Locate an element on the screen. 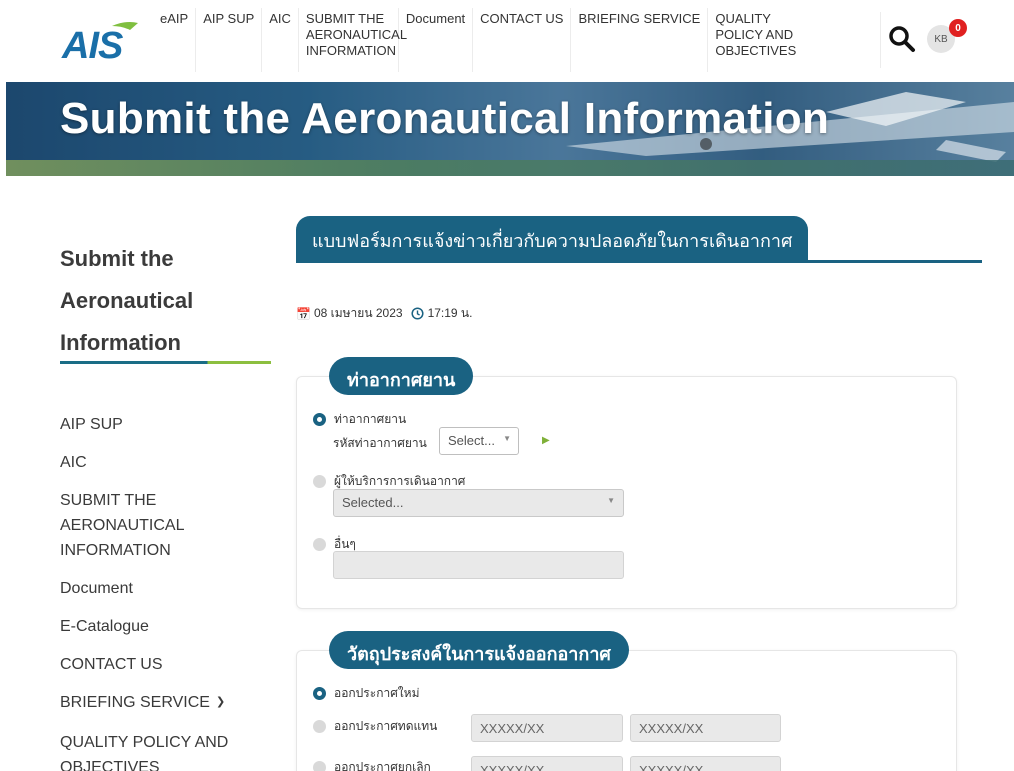 This screenshot has width=1014, height=771. form-time-wrap: 17:19 น. is located at coordinates (442, 313).